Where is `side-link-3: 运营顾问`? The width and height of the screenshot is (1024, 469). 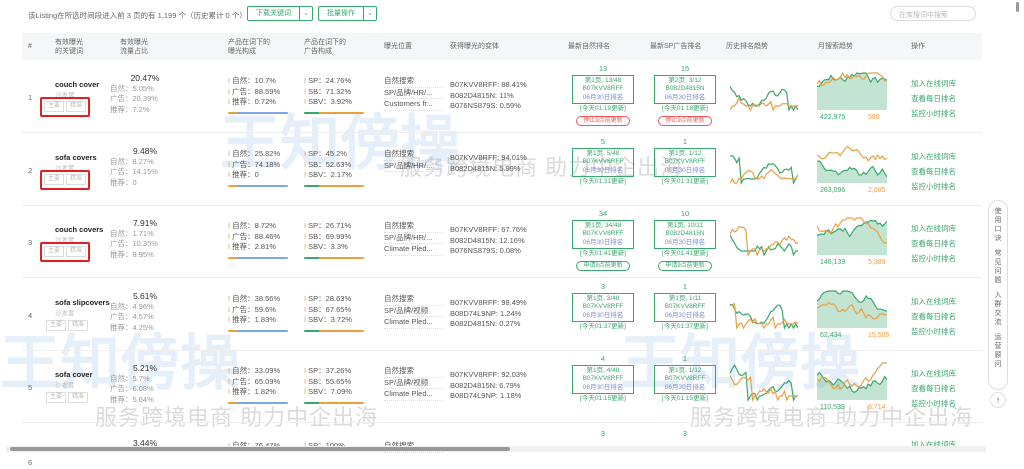 side-link-3: 运营顾问 is located at coordinates (998, 351).